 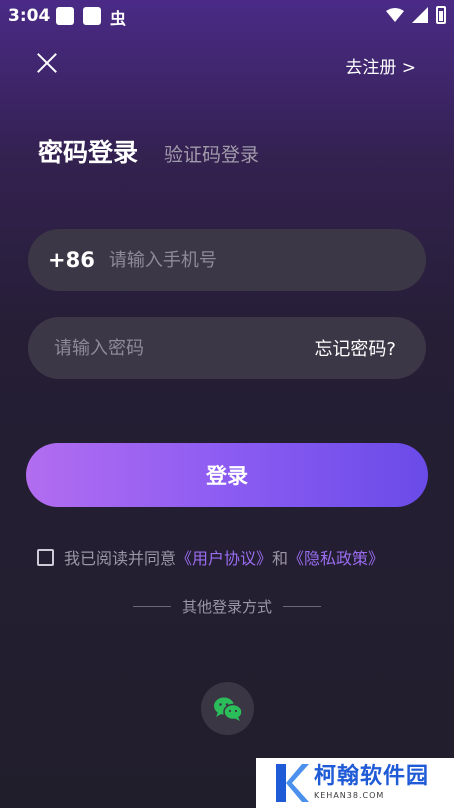 What do you see at coordinates (355, 348) in the screenshot?
I see `forgot-password-link: 忘记密码?` at bounding box center [355, 348].